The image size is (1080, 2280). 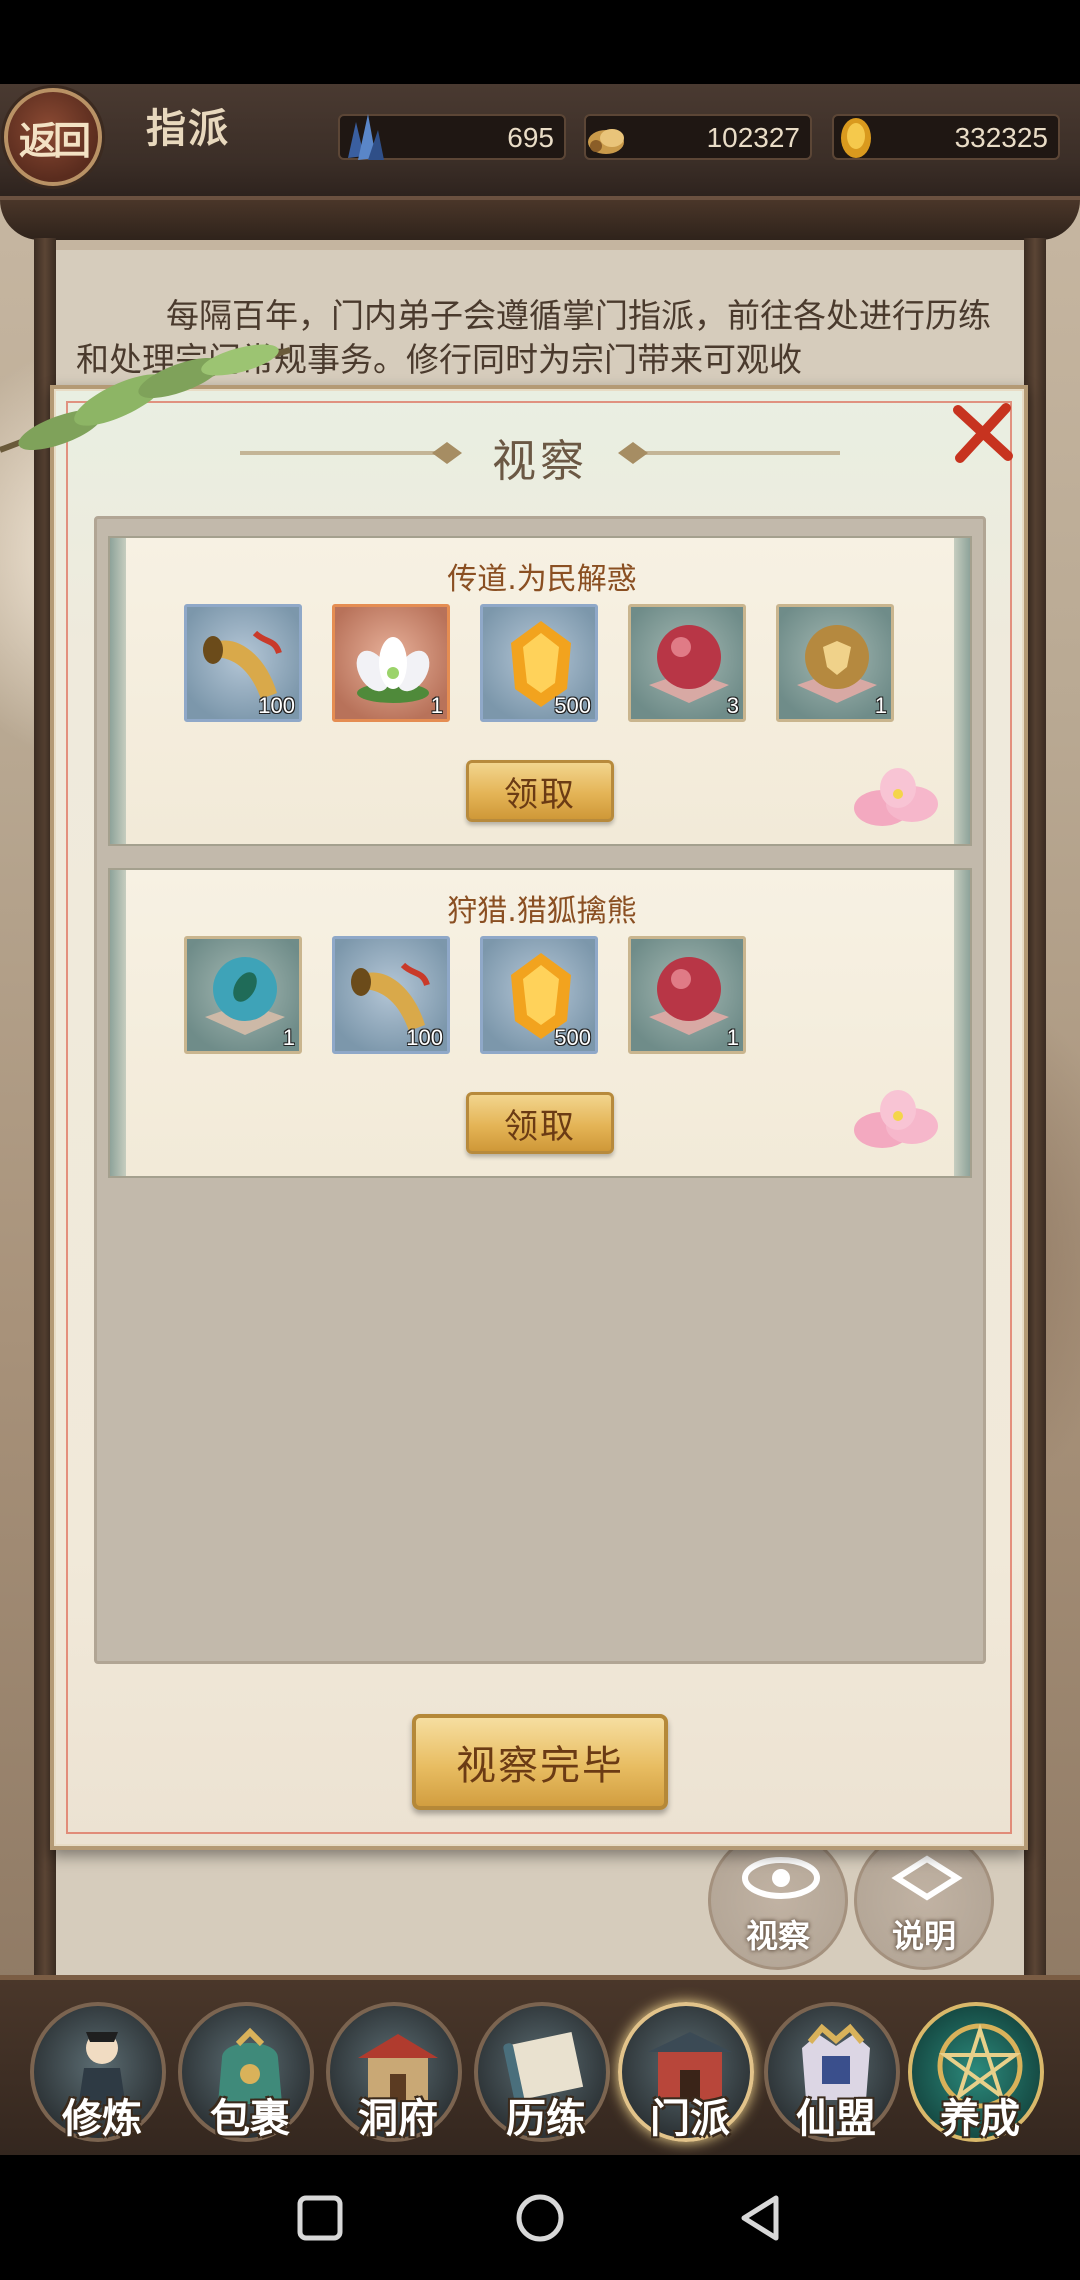 I want to click on resource-scroll-value: 102327, so click(x=753, y=137).